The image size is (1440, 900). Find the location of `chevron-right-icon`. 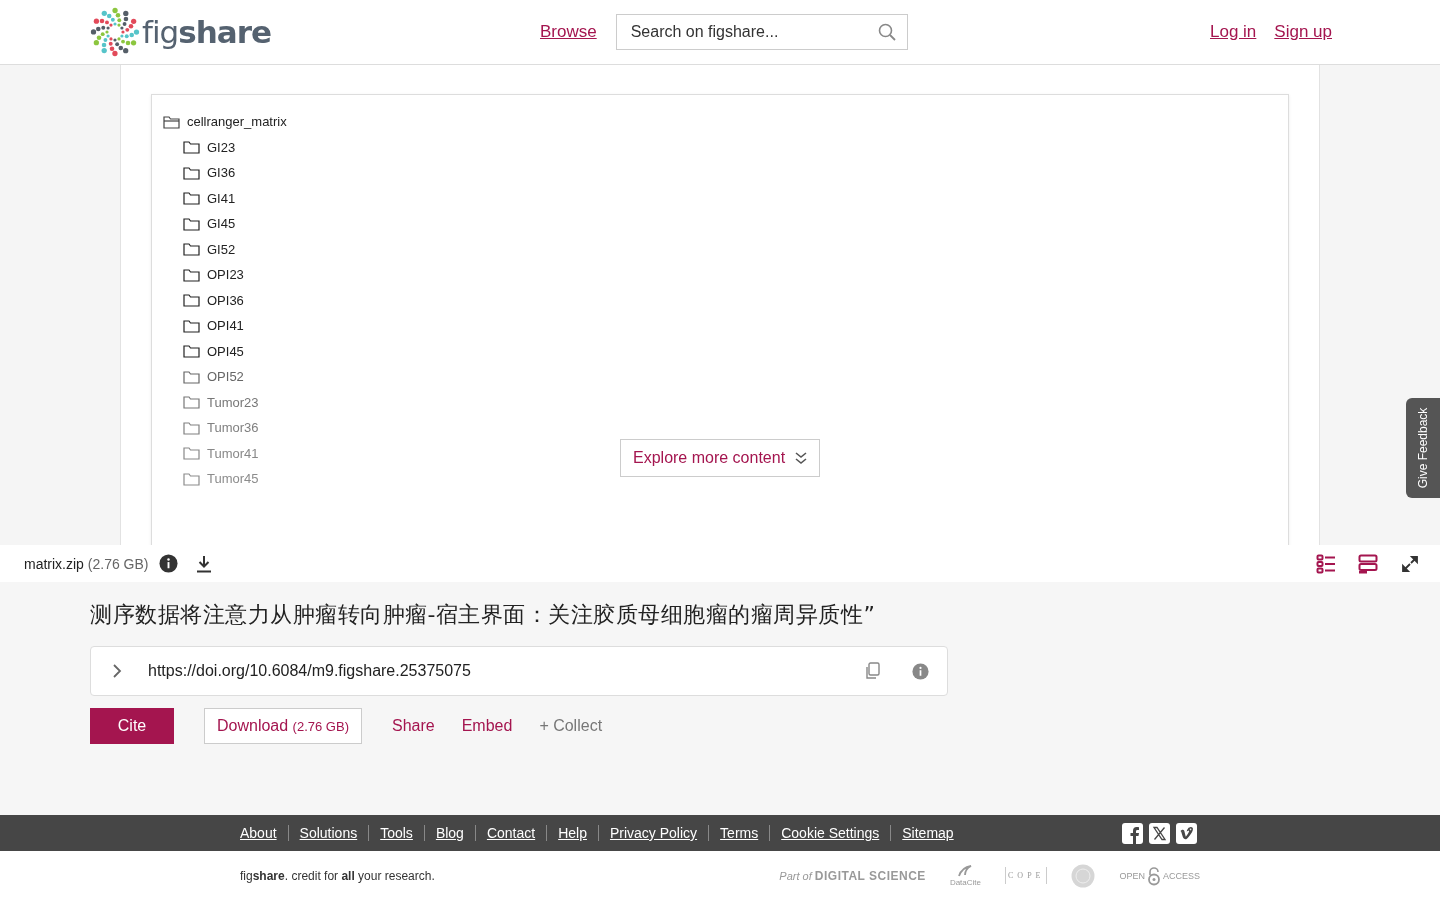

chevron-right-icon is located at coordinates (117, 671).